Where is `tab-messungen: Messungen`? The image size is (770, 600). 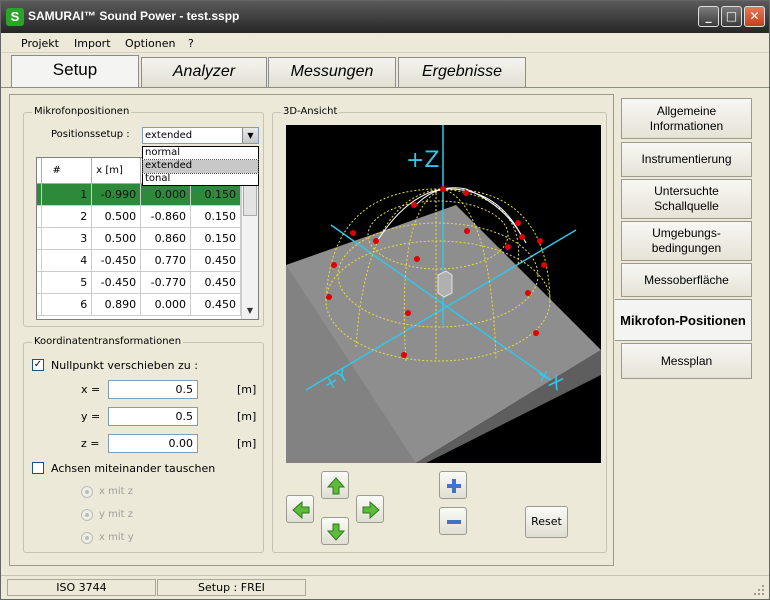 tab-messungen: Messungen is located at coordinates (332, 72).